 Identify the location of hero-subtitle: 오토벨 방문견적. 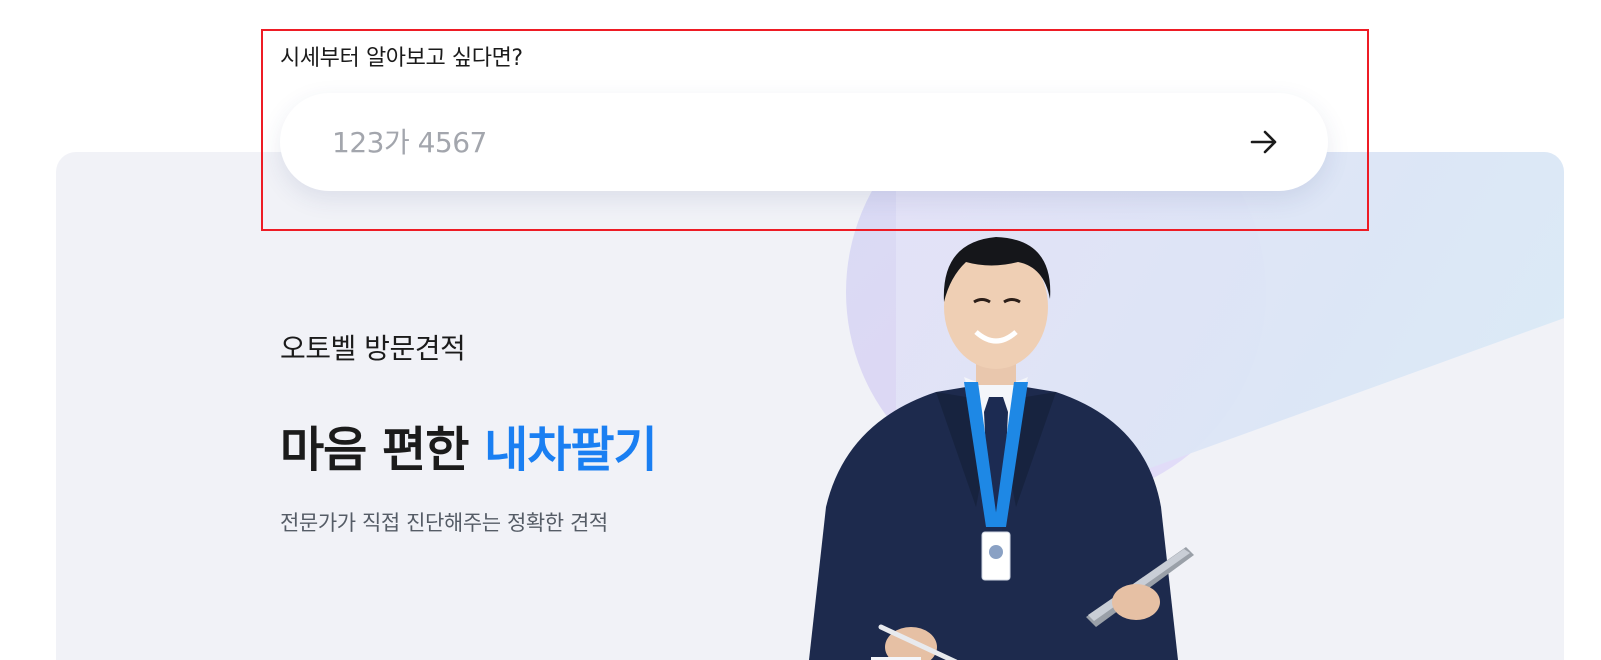
(373, 348).